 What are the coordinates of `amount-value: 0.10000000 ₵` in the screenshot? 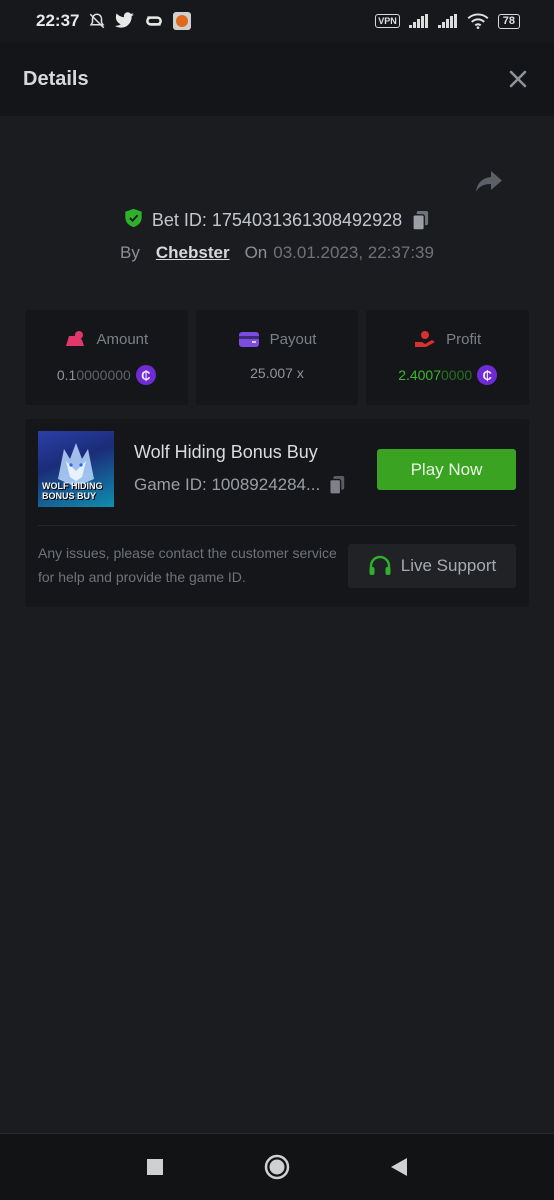 It's located at (106, 375).